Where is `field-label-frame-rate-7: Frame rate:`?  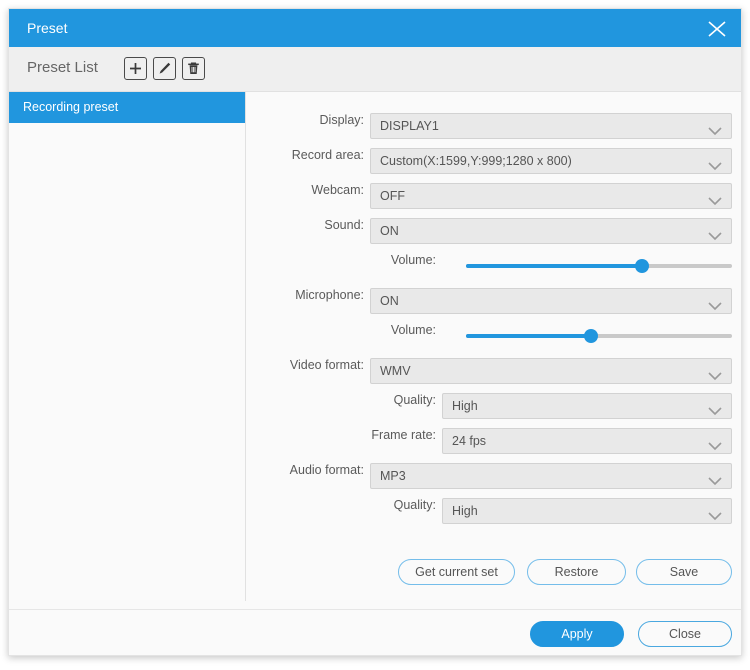
field-label-frame-rate-7: Frame rate: is located at coordinates (403, 435).